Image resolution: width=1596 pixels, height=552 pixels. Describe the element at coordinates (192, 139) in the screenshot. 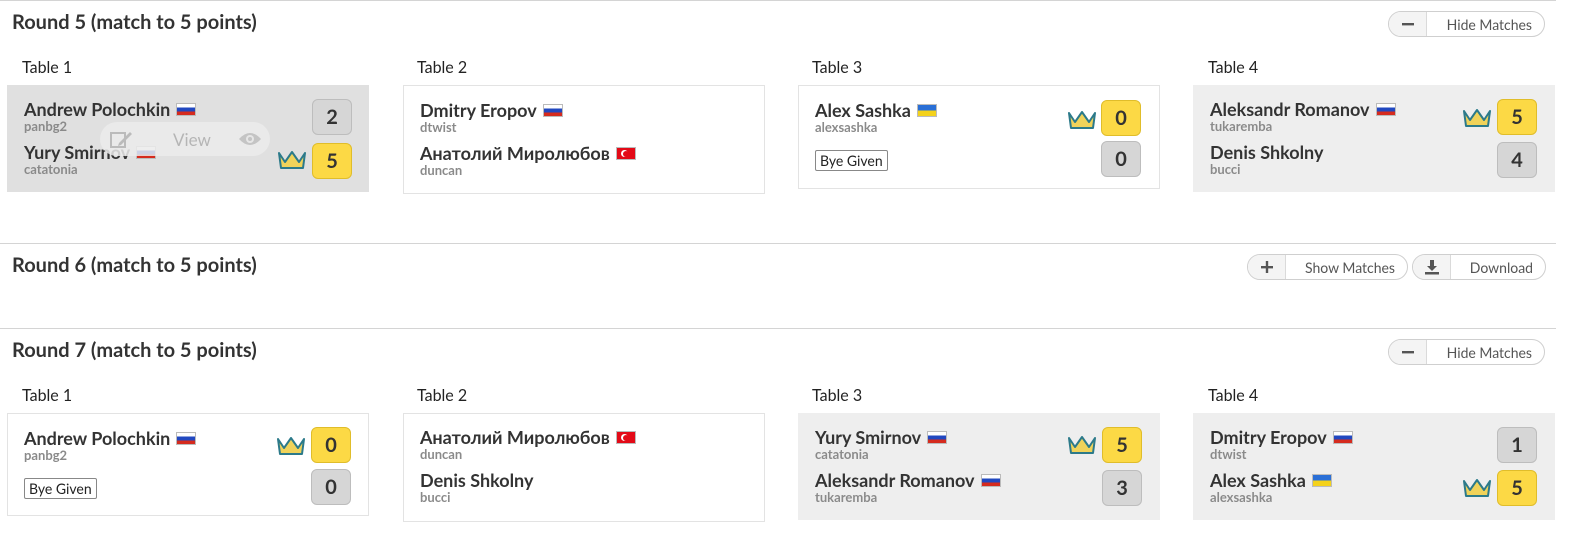

I see `view-button: View` at that location.